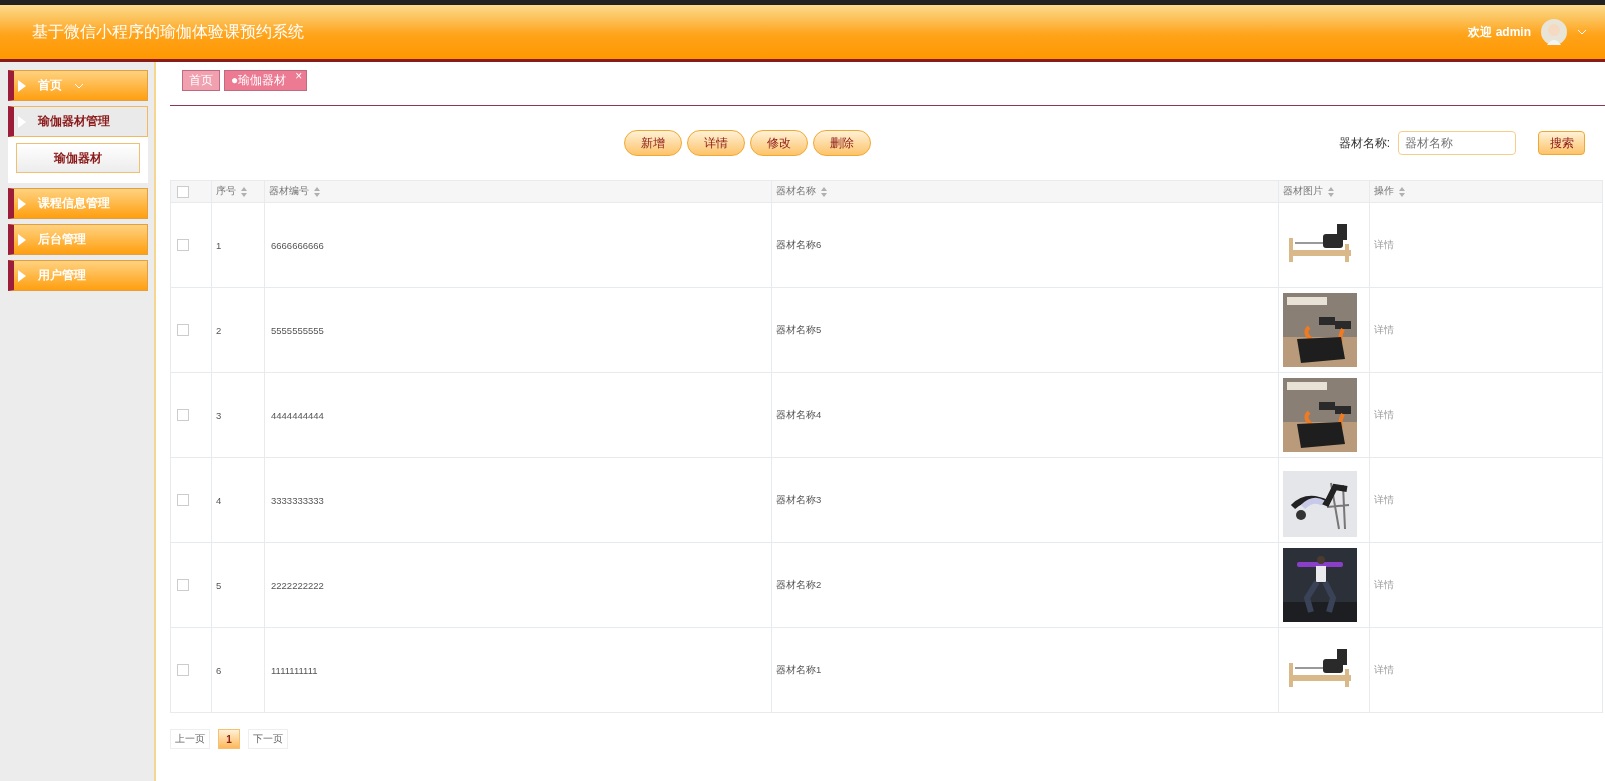  What do you see at coordinates (297, 415) in the screenshot?
I see `table-cell-text: 4444444444` at bounding box center [297, 415].